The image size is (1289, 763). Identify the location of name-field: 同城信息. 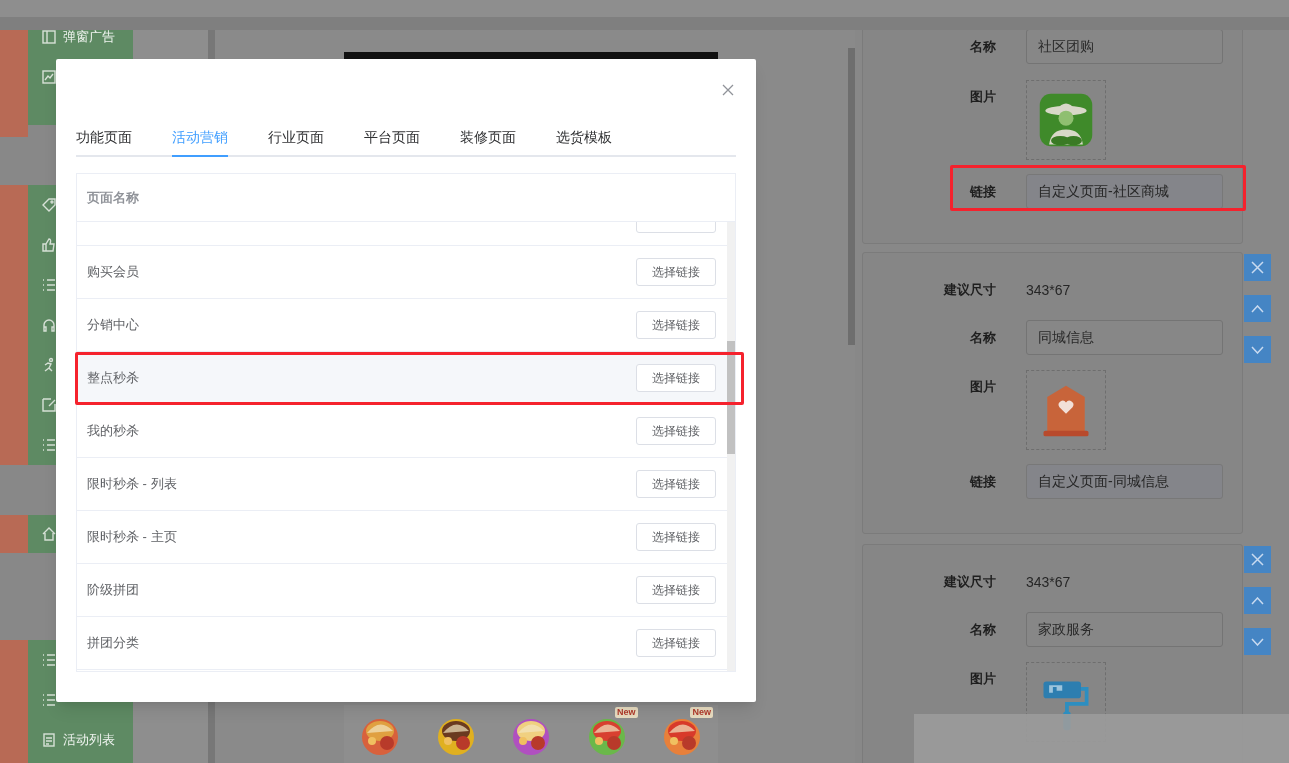
(1124, 337).